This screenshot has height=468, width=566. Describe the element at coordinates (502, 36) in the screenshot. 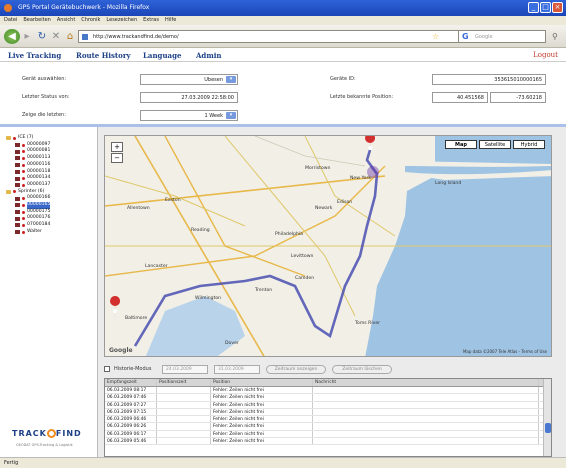

I see `search-input: G Google` at that location.